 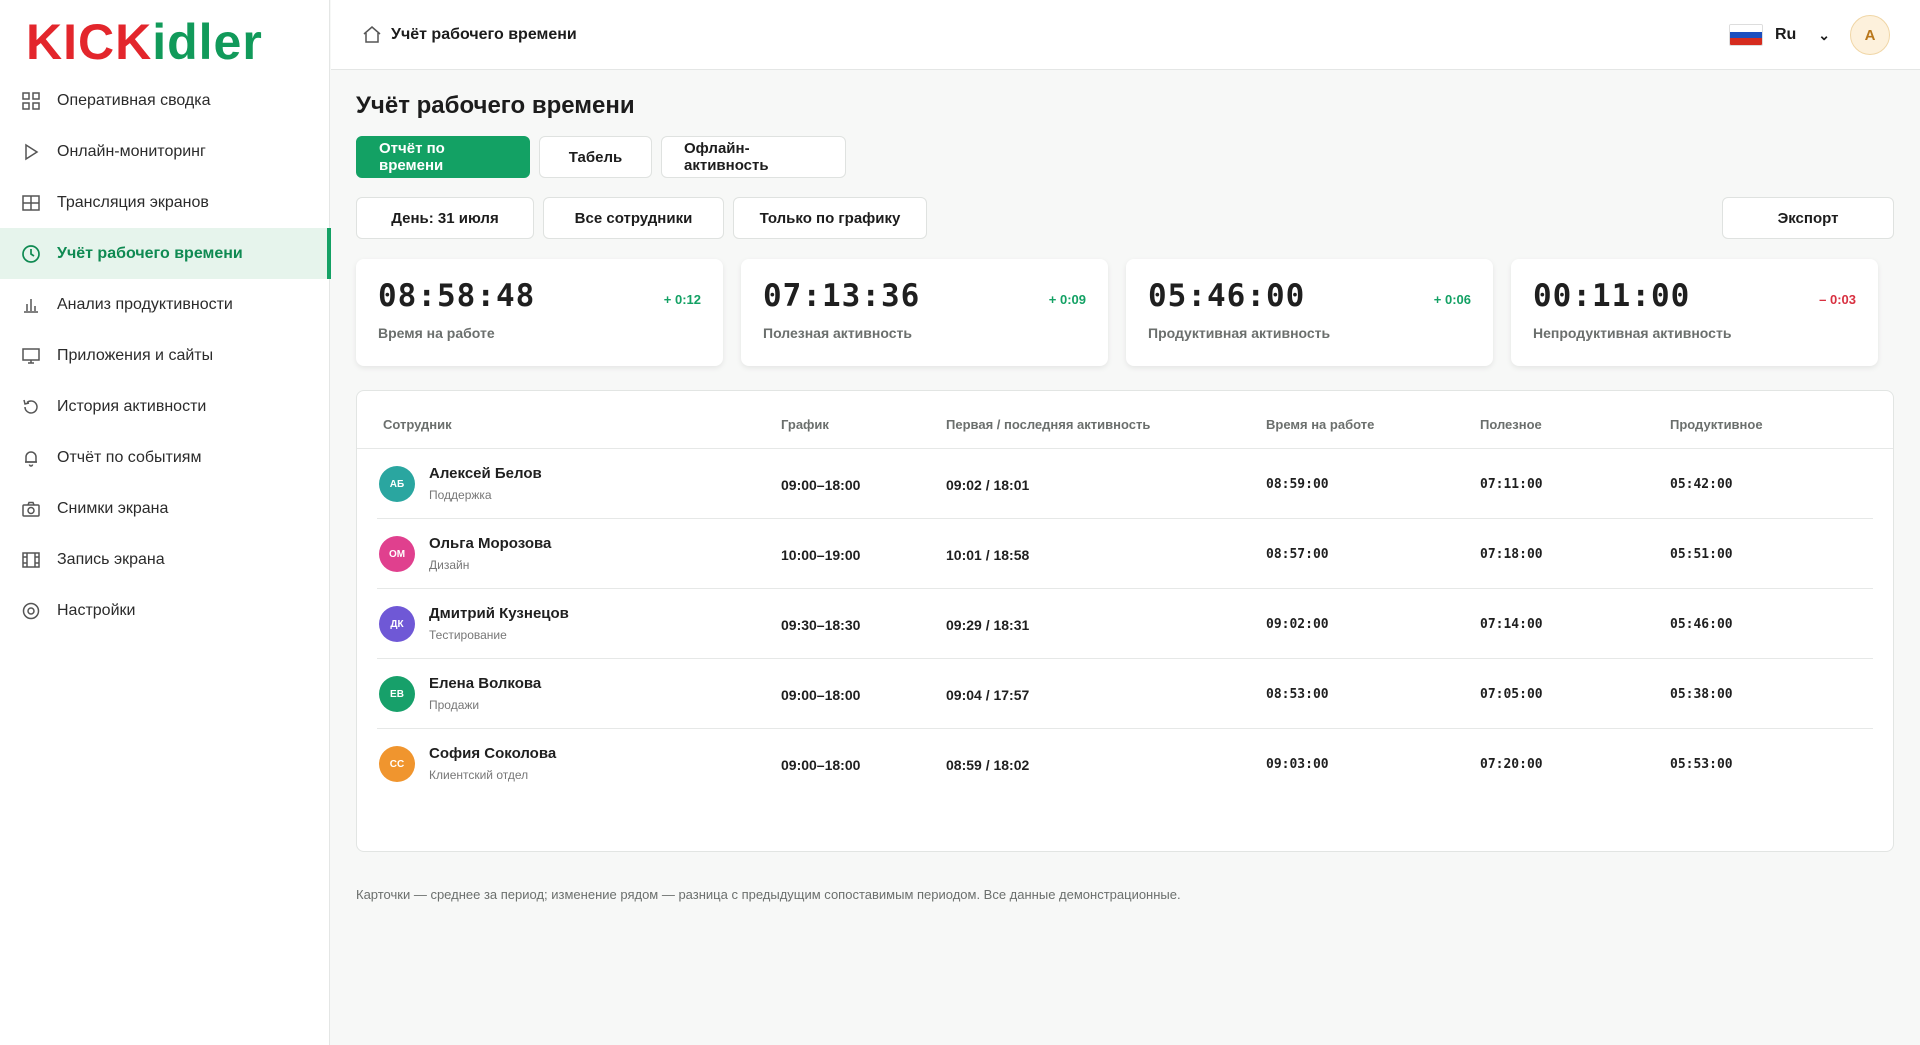 What do you see at coordinates (805, 424) in the screenshot?
I see `header-schedule: График` at bounding box center [805, 424].